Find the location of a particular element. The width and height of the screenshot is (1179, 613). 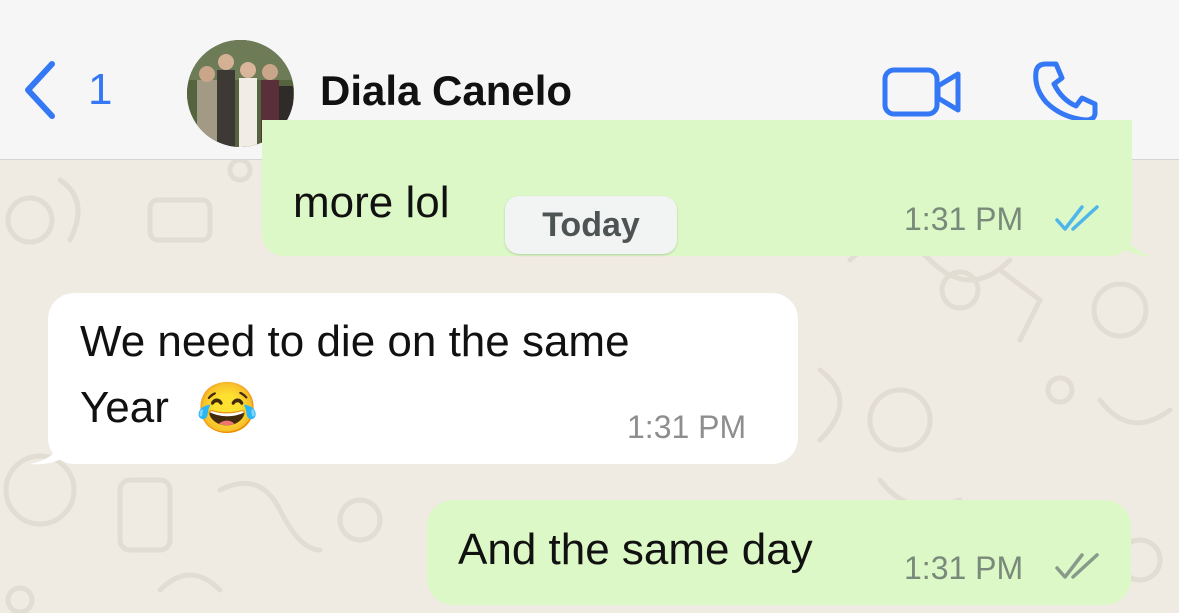

video-call-button is located at coordinates (922, 94).